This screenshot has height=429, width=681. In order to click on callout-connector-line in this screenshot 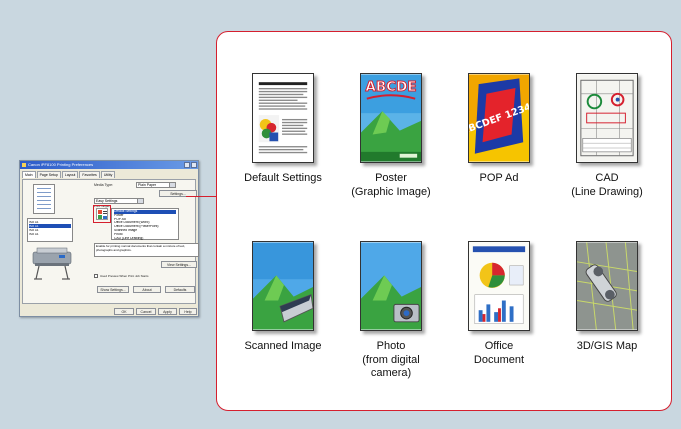, I will do `click(201, 196)`.